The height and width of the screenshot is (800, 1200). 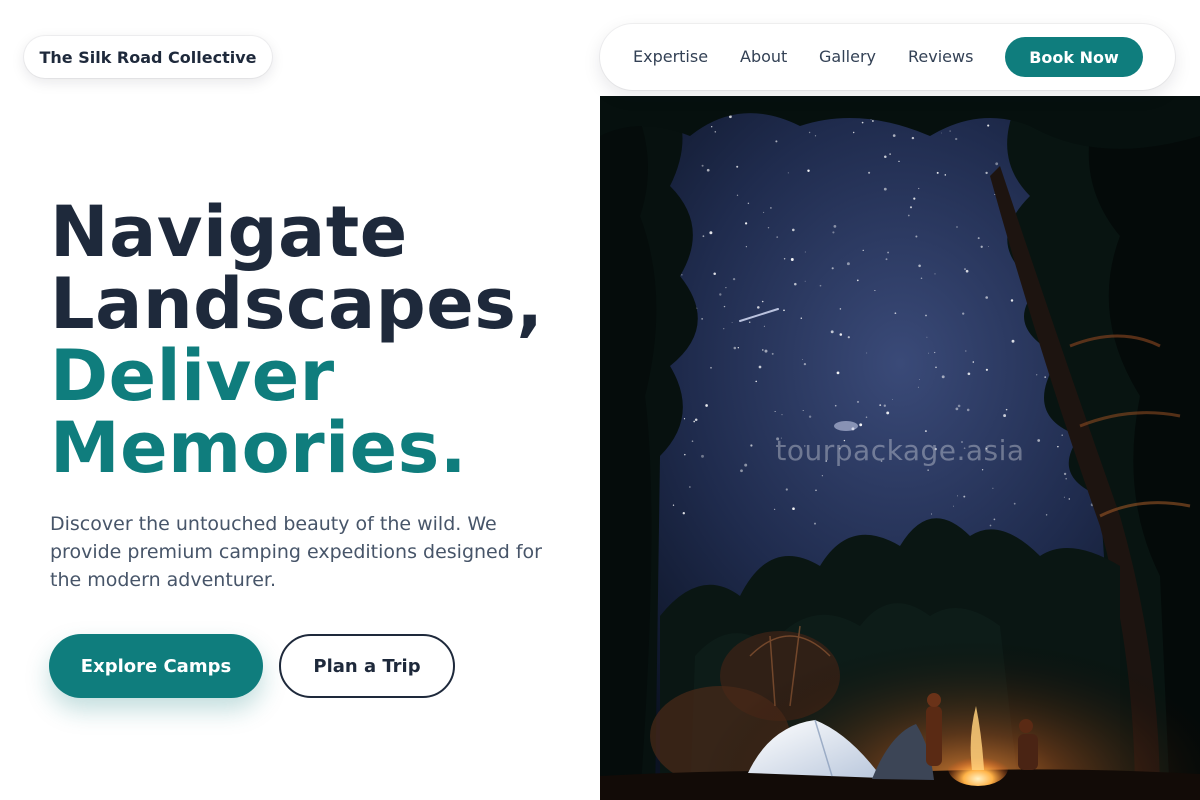 I want to click on nav-link-reviews: Reviews, so click(x=940, y=57).